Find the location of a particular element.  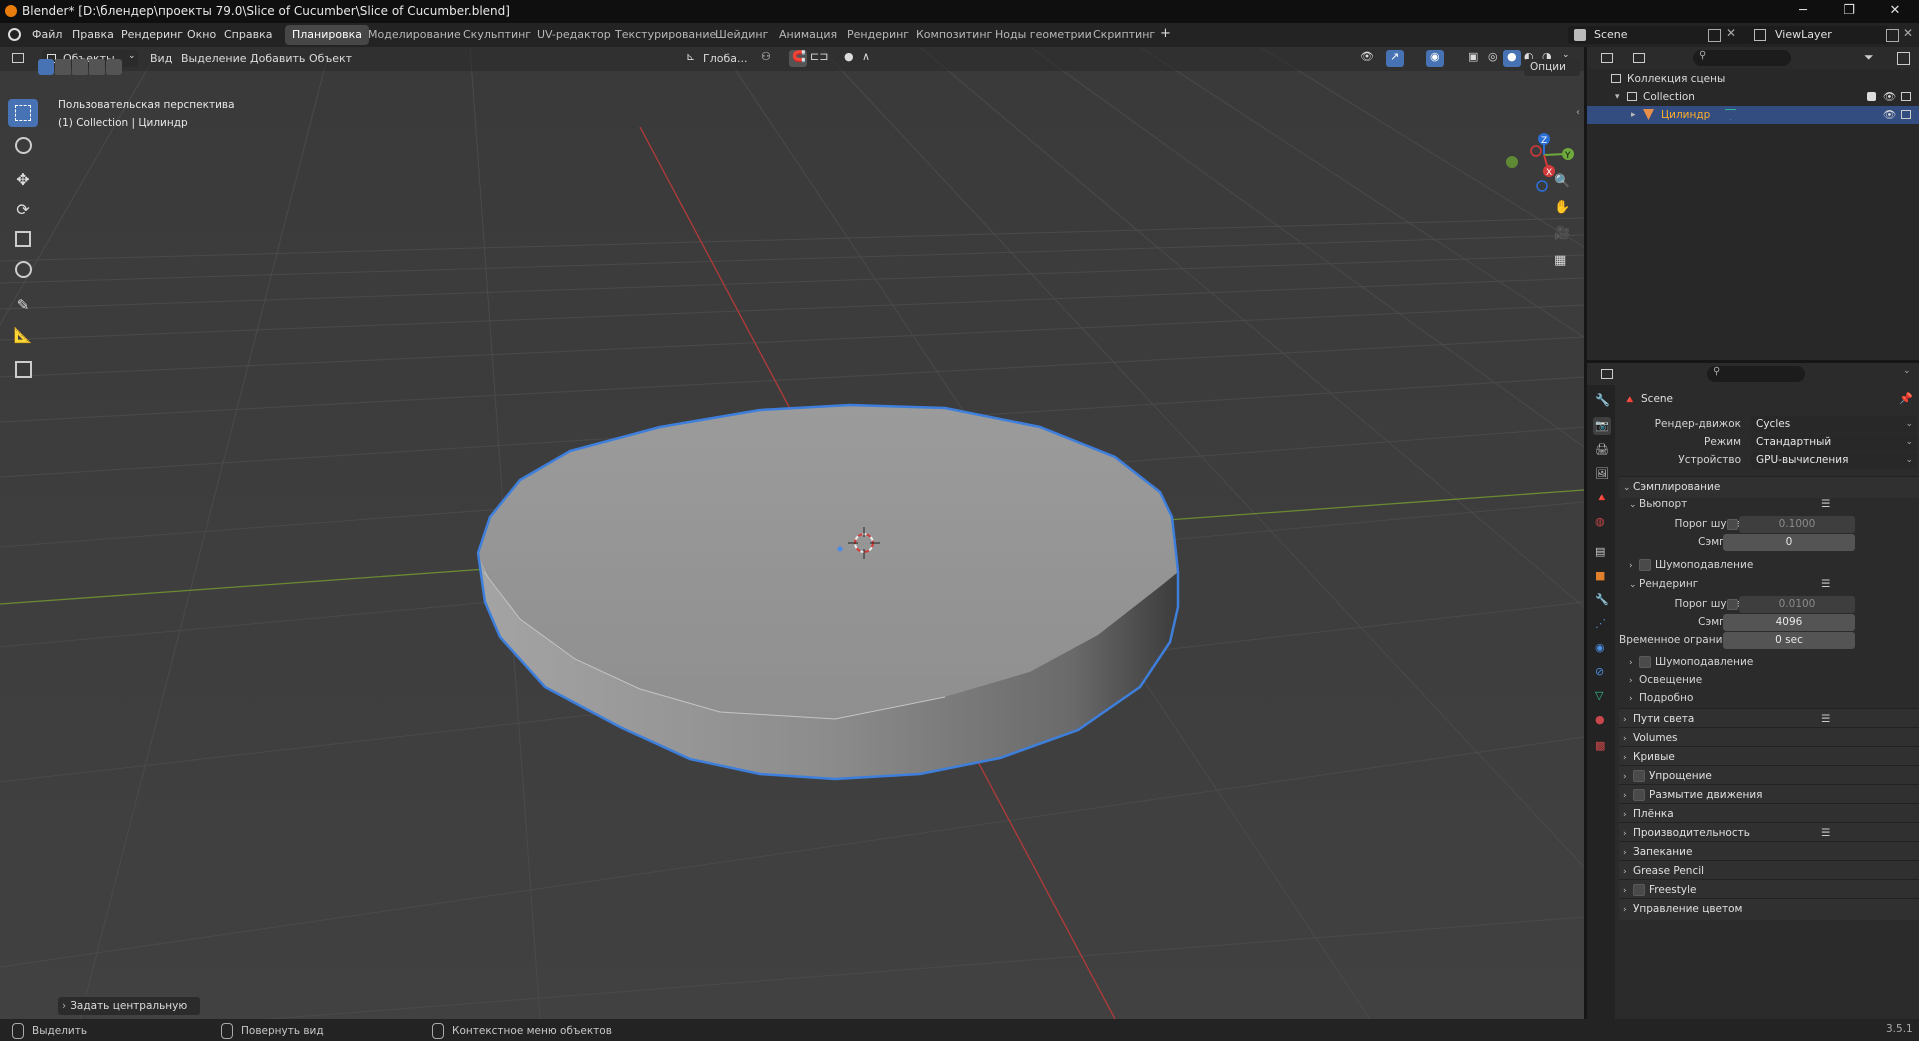

viewport-denoise-subpanel: › Шумоподавление is located at coordinates (1774, 565).